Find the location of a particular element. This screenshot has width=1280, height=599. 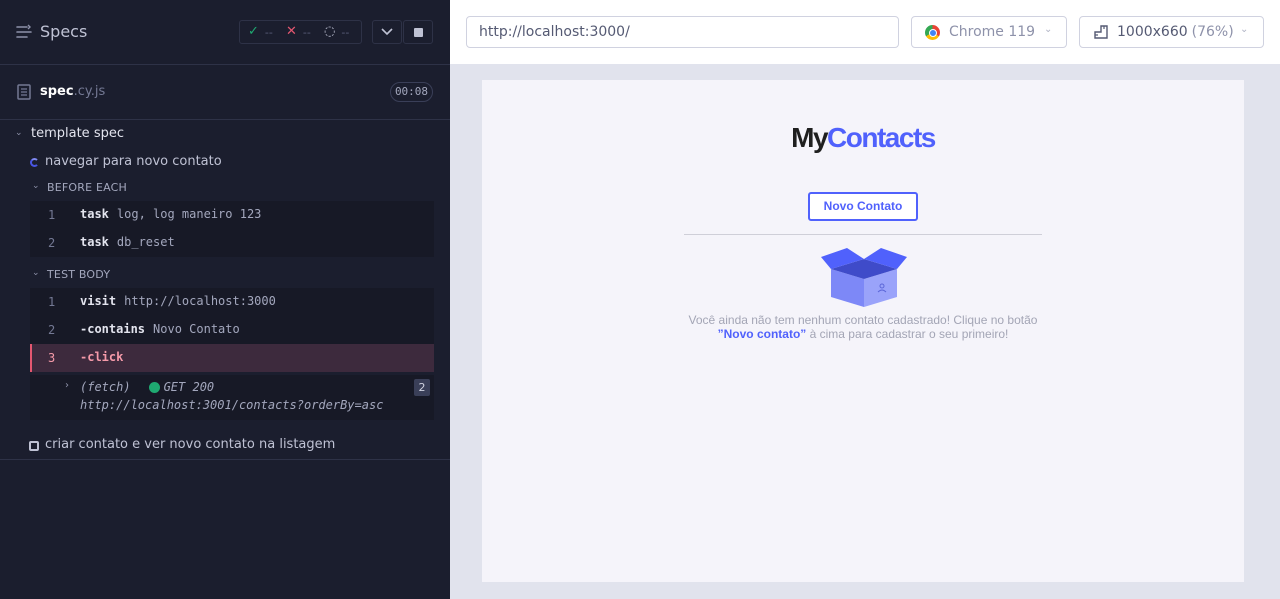

url-bar: http://localhost:3000/ is located at coordinates (682, 32).